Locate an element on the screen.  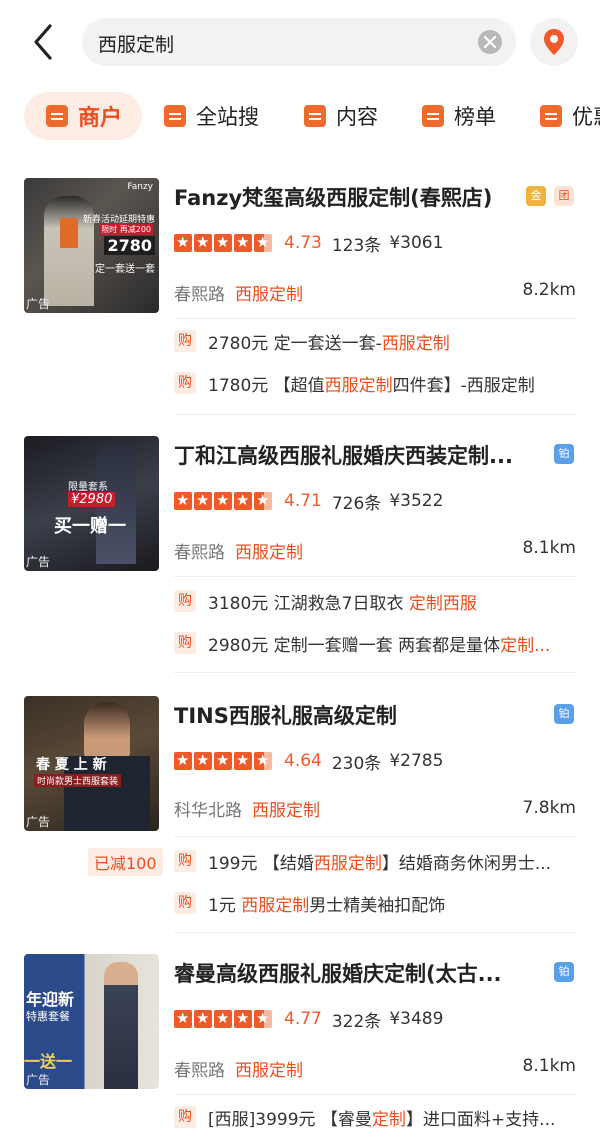
distance: 8.2km is located at coordinates (549, 290).